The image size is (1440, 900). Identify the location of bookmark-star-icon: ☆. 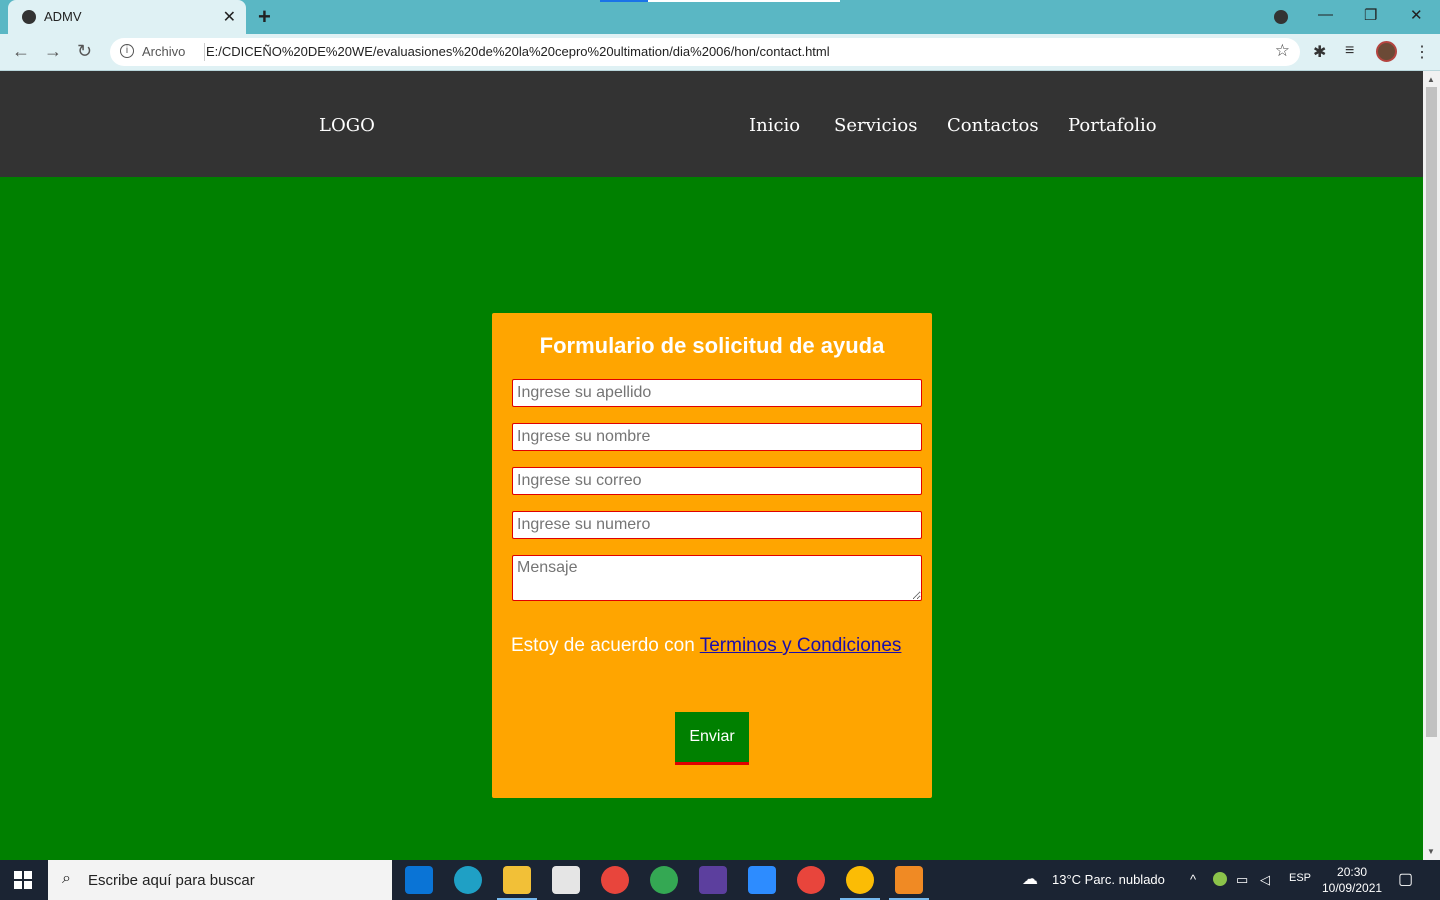
(1282, 51).